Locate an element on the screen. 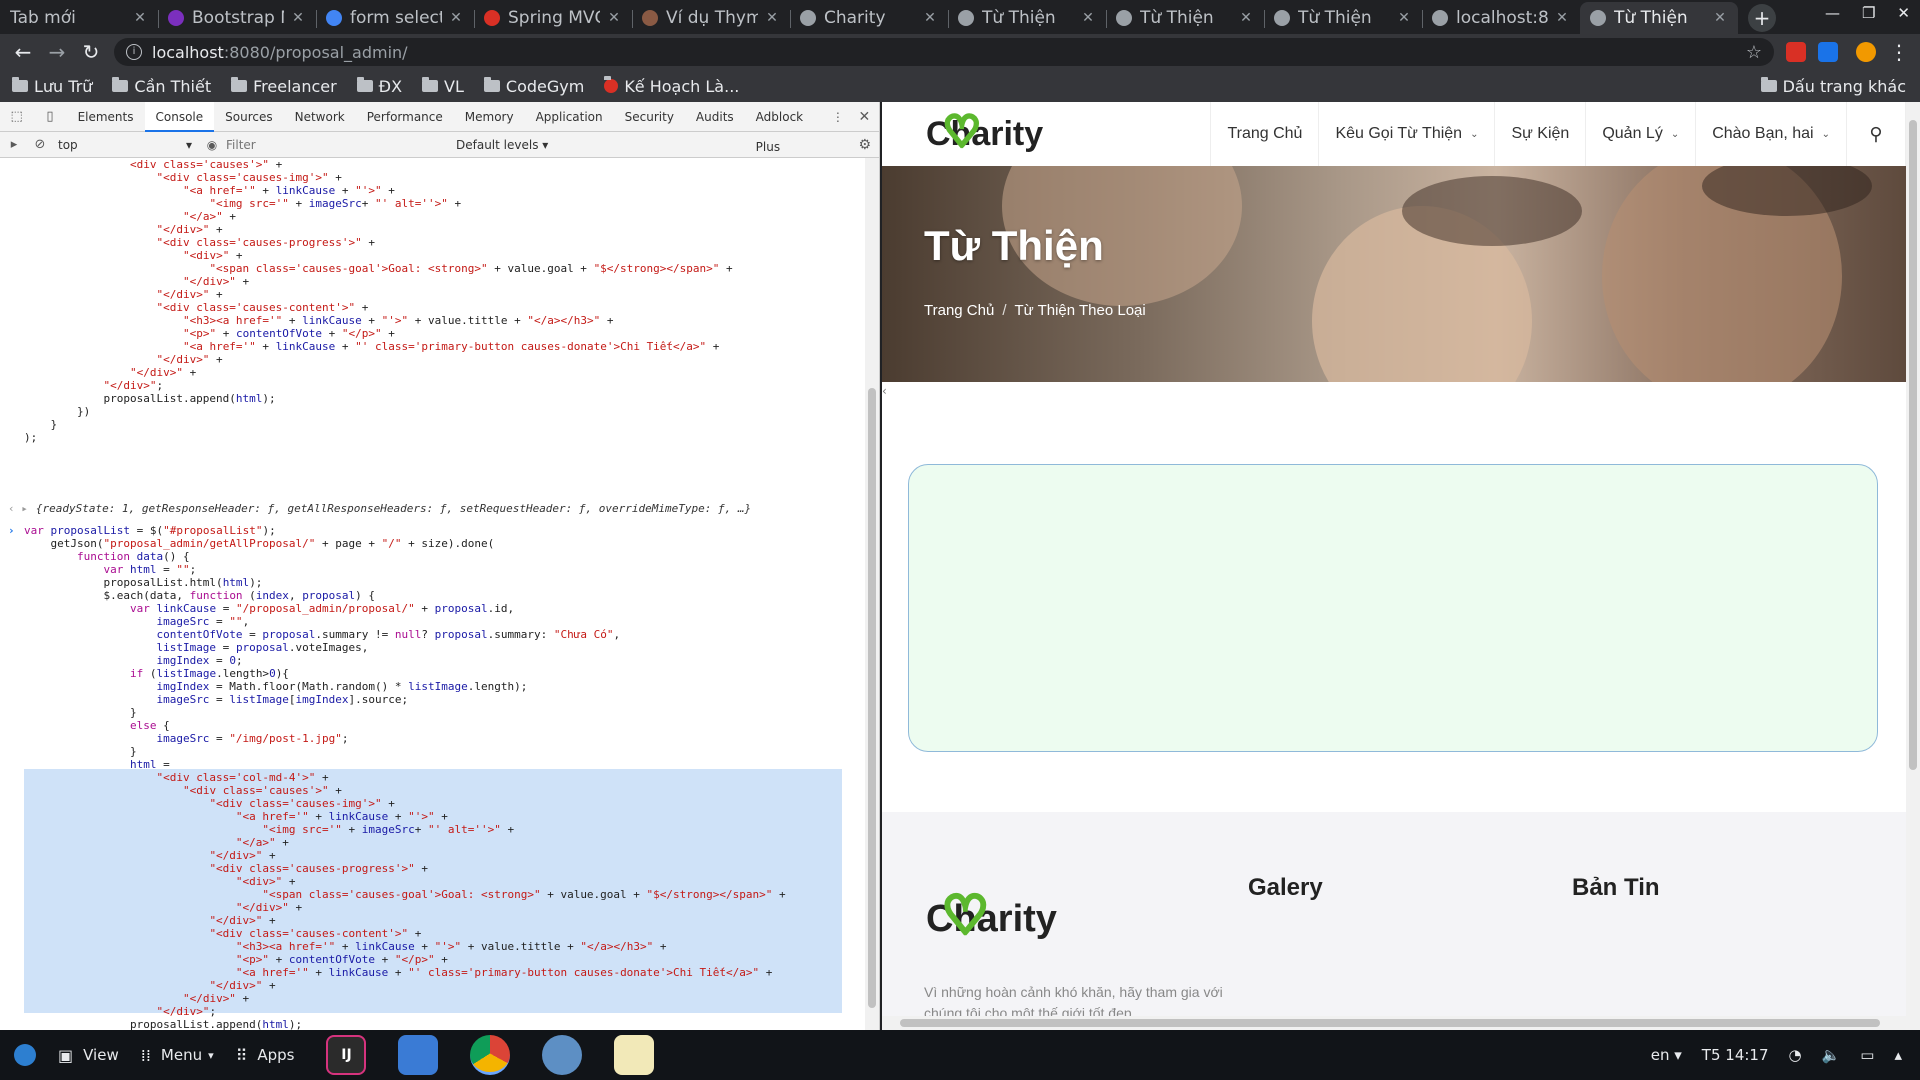  back-icon: ← is located at coordinates (23, 52).